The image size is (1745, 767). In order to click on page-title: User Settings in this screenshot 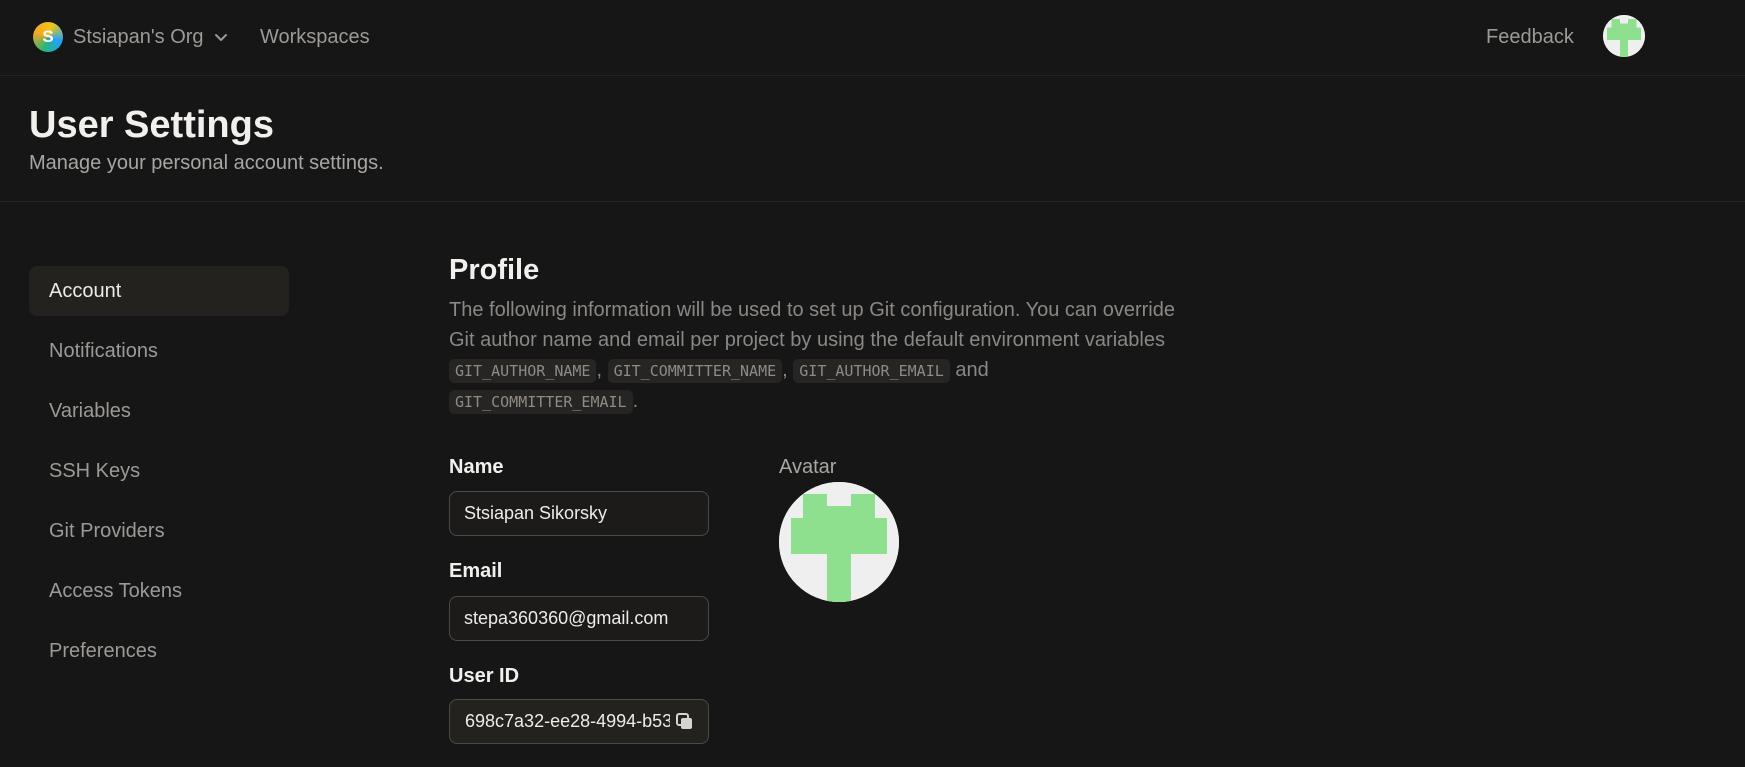, I will do `click(151, 125)`.